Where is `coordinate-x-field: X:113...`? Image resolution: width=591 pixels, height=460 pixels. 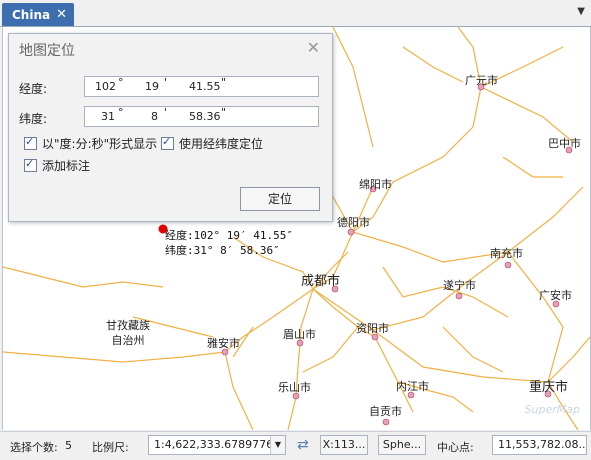
coordinate-x-field: X:113... is located at coordinates (344, 445).